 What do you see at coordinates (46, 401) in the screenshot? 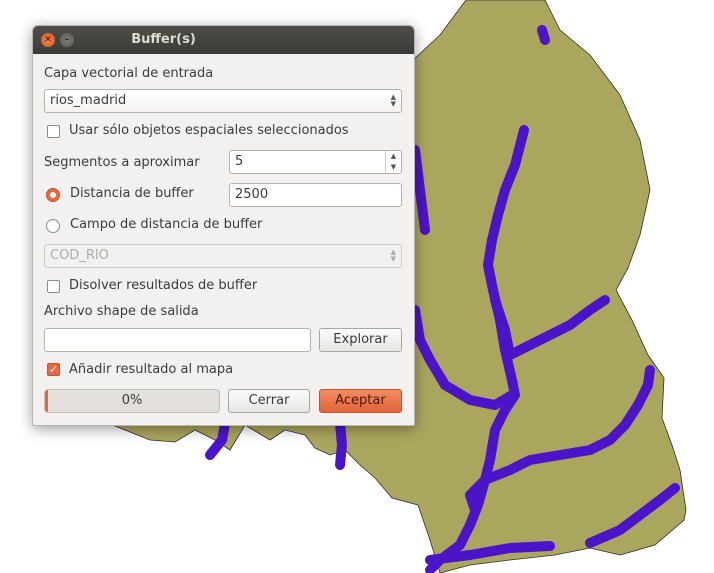
I see `progress-fill` at bounding box center [46, 401].